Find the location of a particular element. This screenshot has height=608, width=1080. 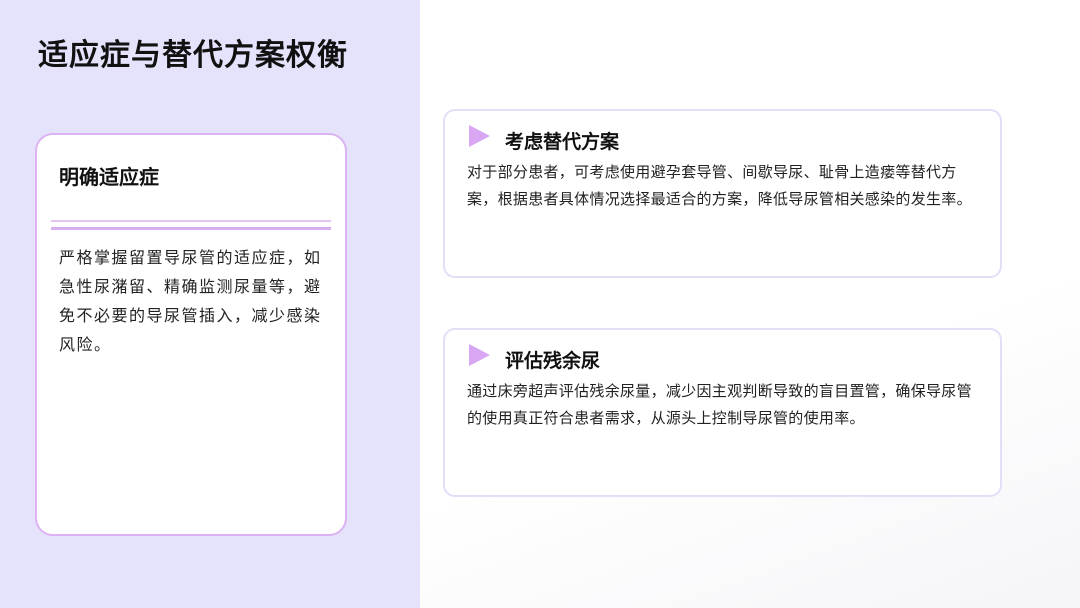

card-divider is located at coordinates (191, 225).